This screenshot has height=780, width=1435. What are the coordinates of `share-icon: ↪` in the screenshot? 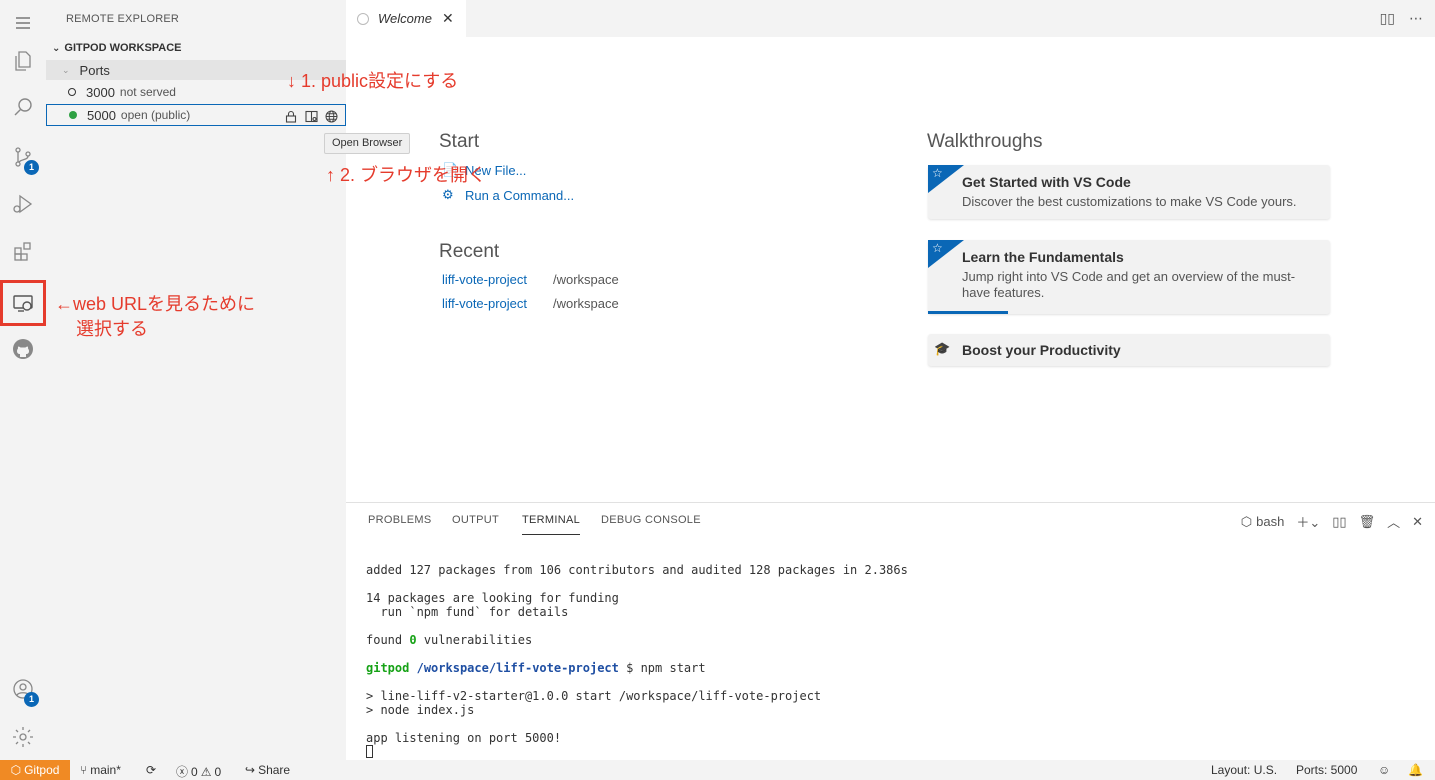 It's located at (250, 770).